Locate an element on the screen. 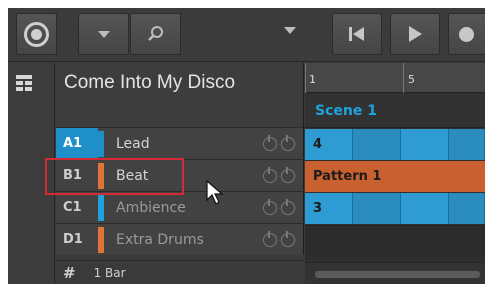 The image size is (485, 284). skip-back-icon is located at coordinates (356, 34).